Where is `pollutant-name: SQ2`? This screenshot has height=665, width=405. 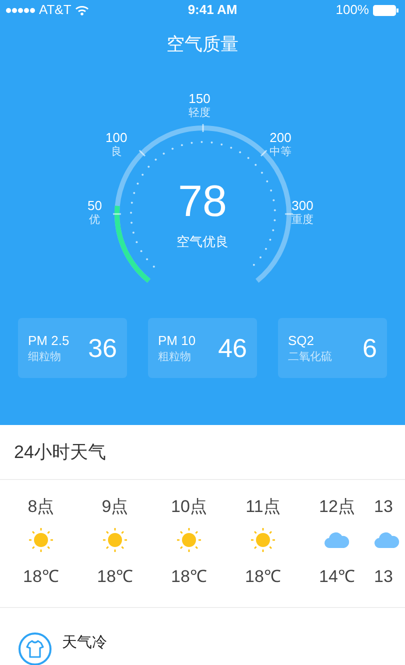
pollutant-name: SQ2 is located at coordinates (302, 340).